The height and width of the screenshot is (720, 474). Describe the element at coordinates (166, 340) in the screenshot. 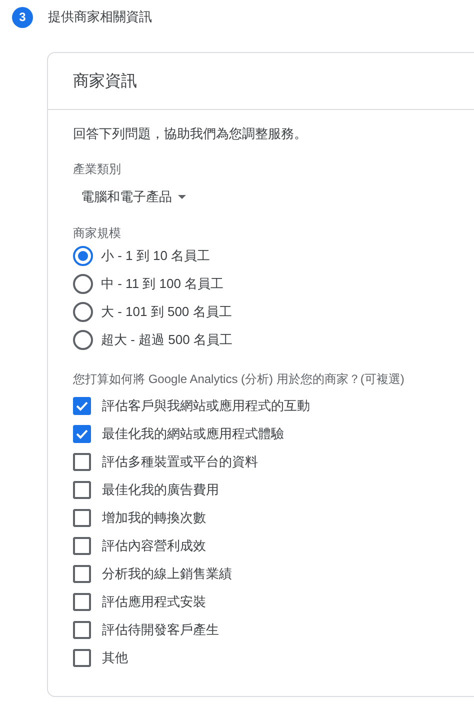

I see `option-label: 超大 - 超過 500 名員工` at that location.